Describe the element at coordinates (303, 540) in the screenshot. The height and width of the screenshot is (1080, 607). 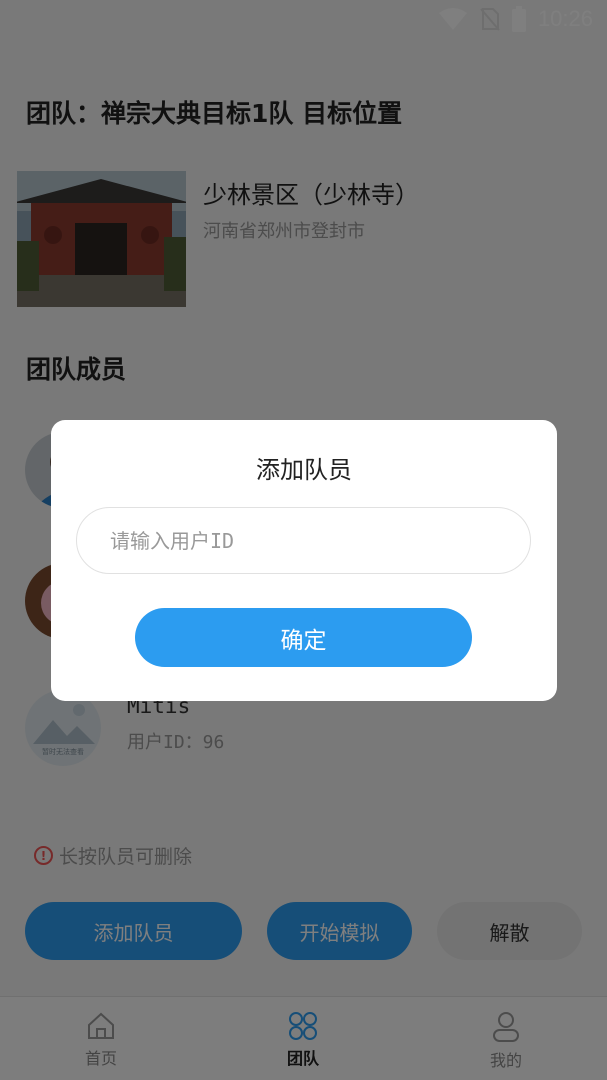
I see `user-id-input` at that location.